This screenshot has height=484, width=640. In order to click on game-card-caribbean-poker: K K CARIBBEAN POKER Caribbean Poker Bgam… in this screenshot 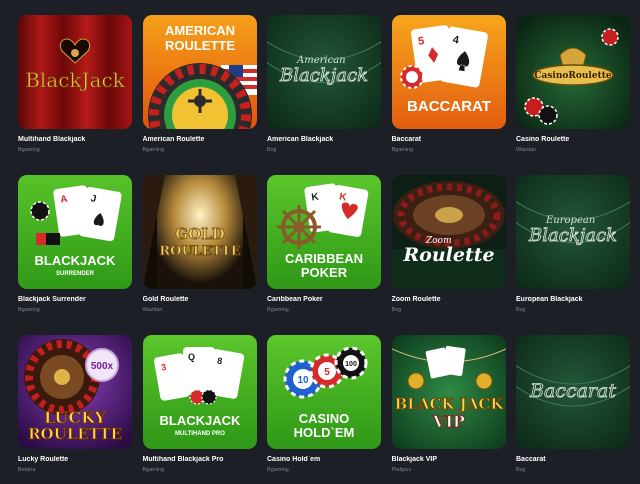, I will do `click(324, 244)`.